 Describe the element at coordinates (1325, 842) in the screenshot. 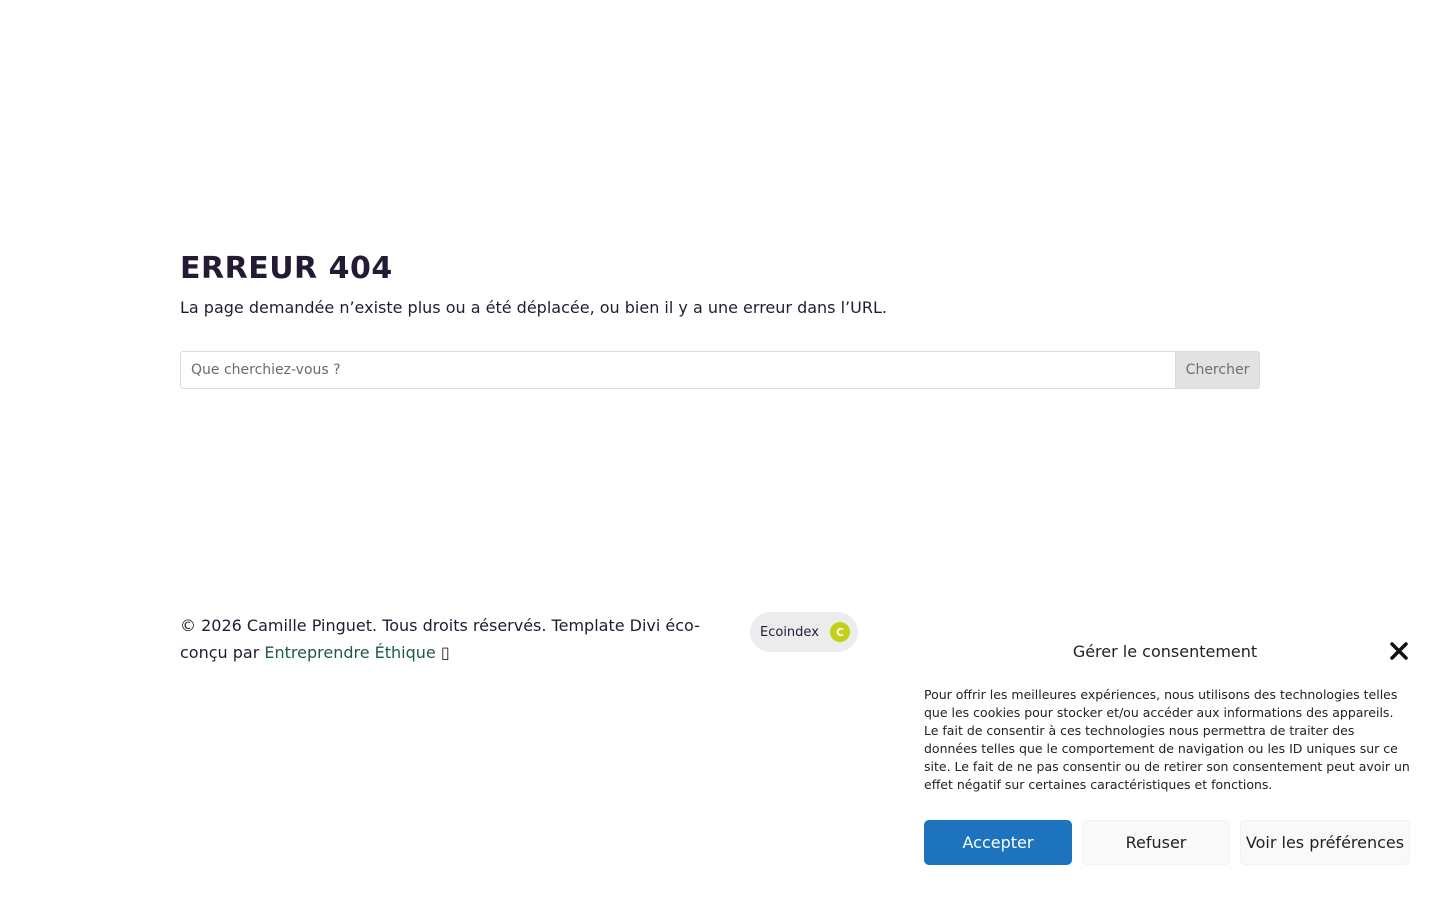

I see `preferences-button: Voir les préférences` at that location.